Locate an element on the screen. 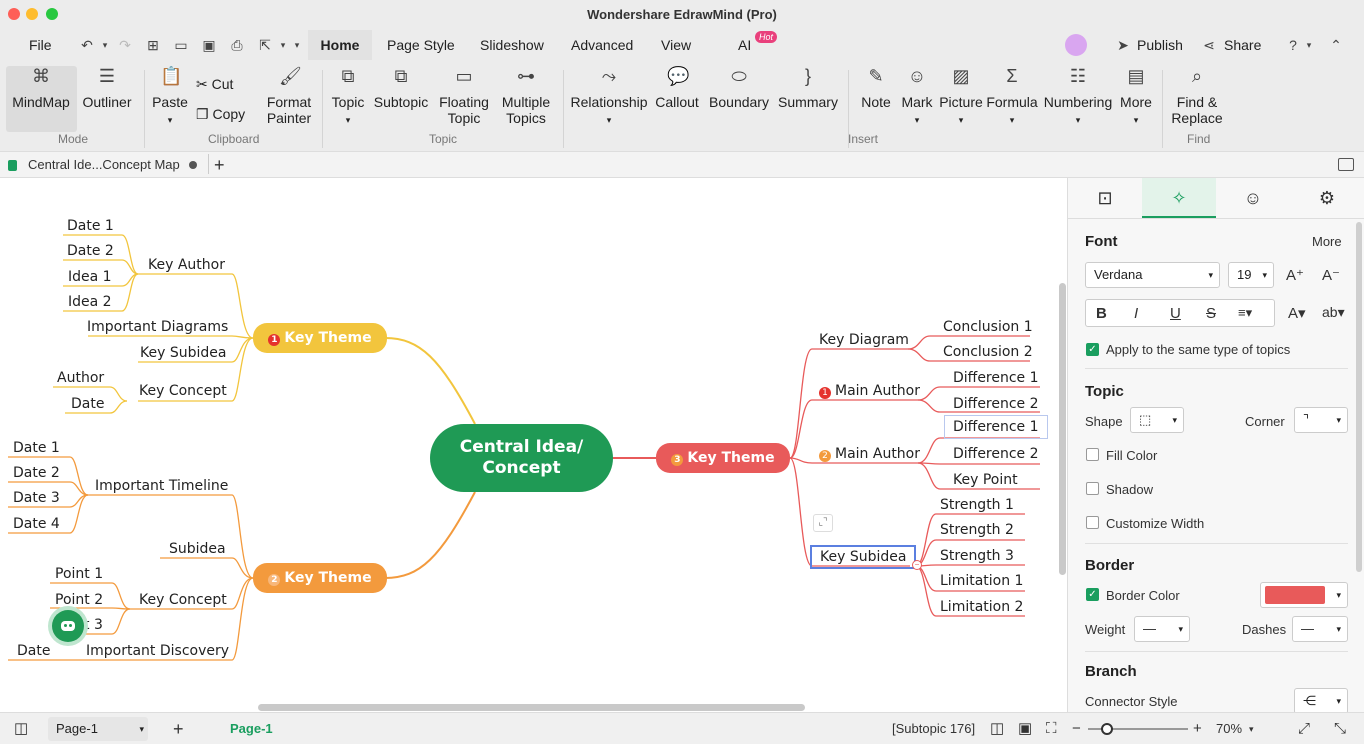 The height and width of the screenshot is (745, 1364). sidebar-toggle-icon: ◫ is located at coordinates (21, 729).